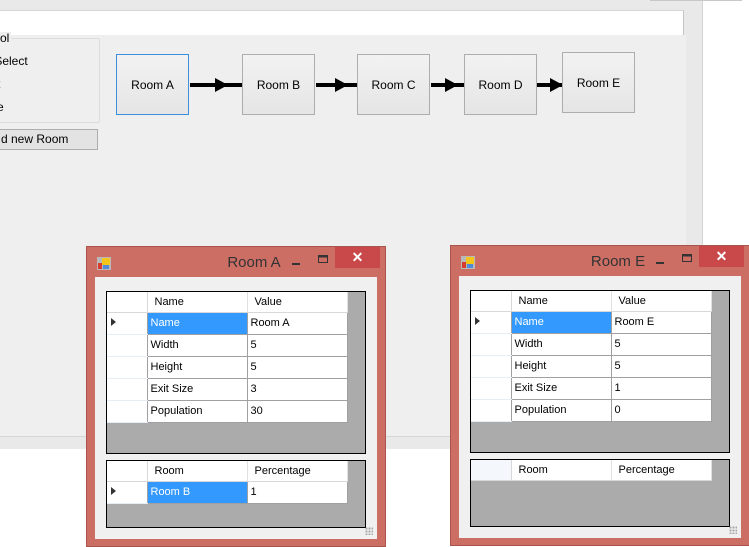  I want to click on room-node-a: Room A, so click(152, 84).